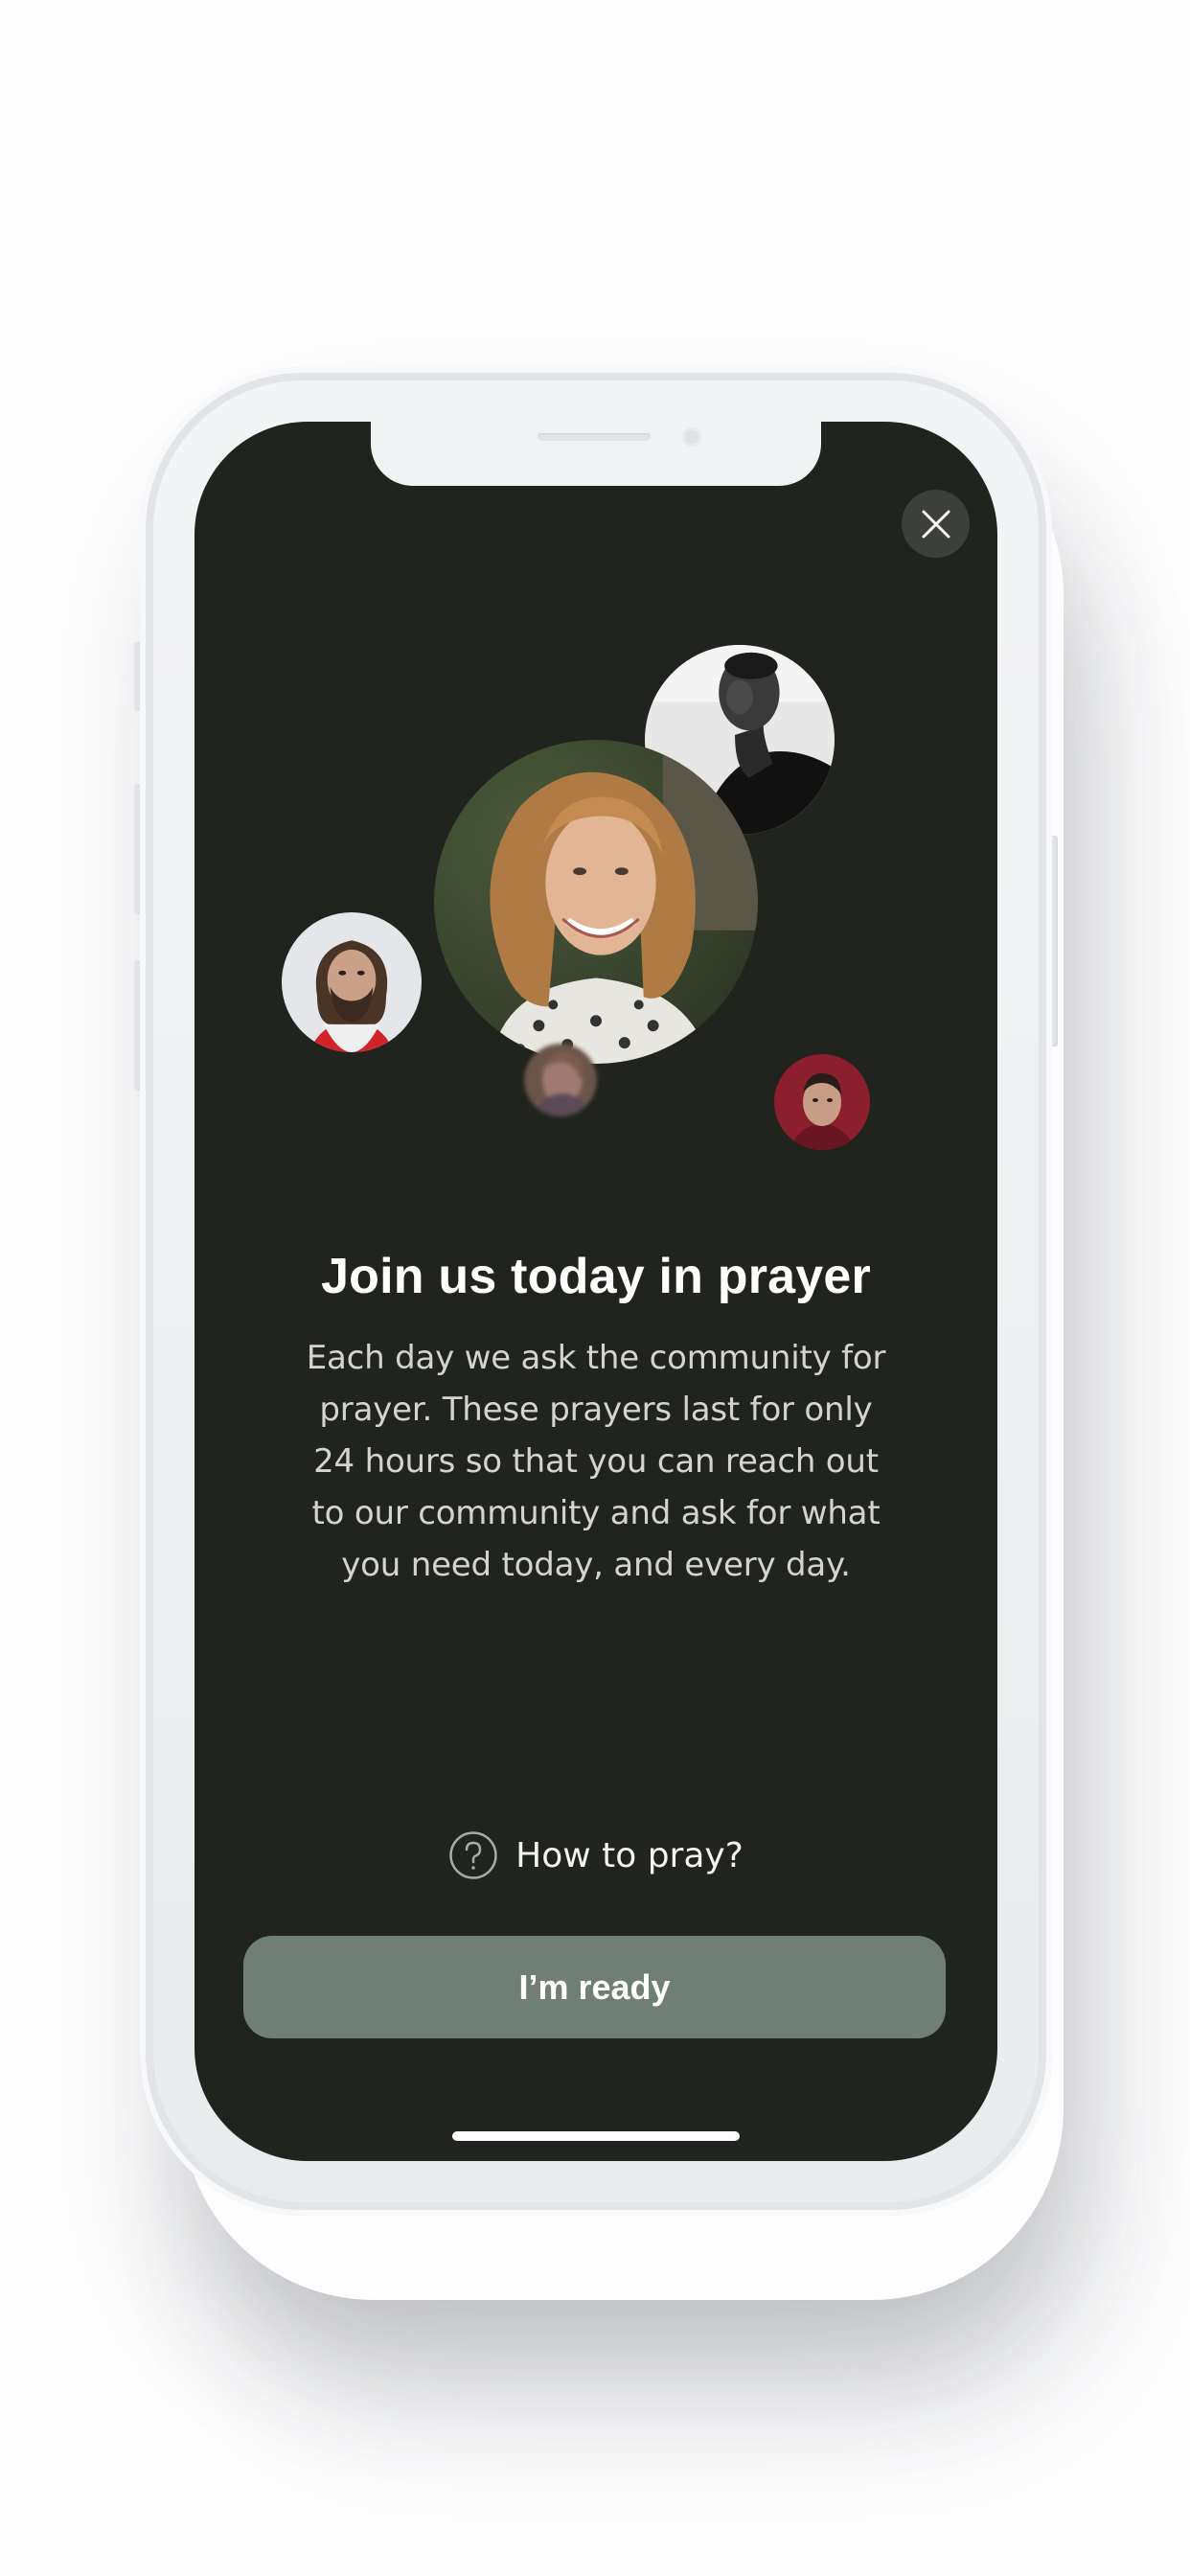  Describe the element at coordinates (594, 437) in the screenshot. I see `speaker-grille` at that location.